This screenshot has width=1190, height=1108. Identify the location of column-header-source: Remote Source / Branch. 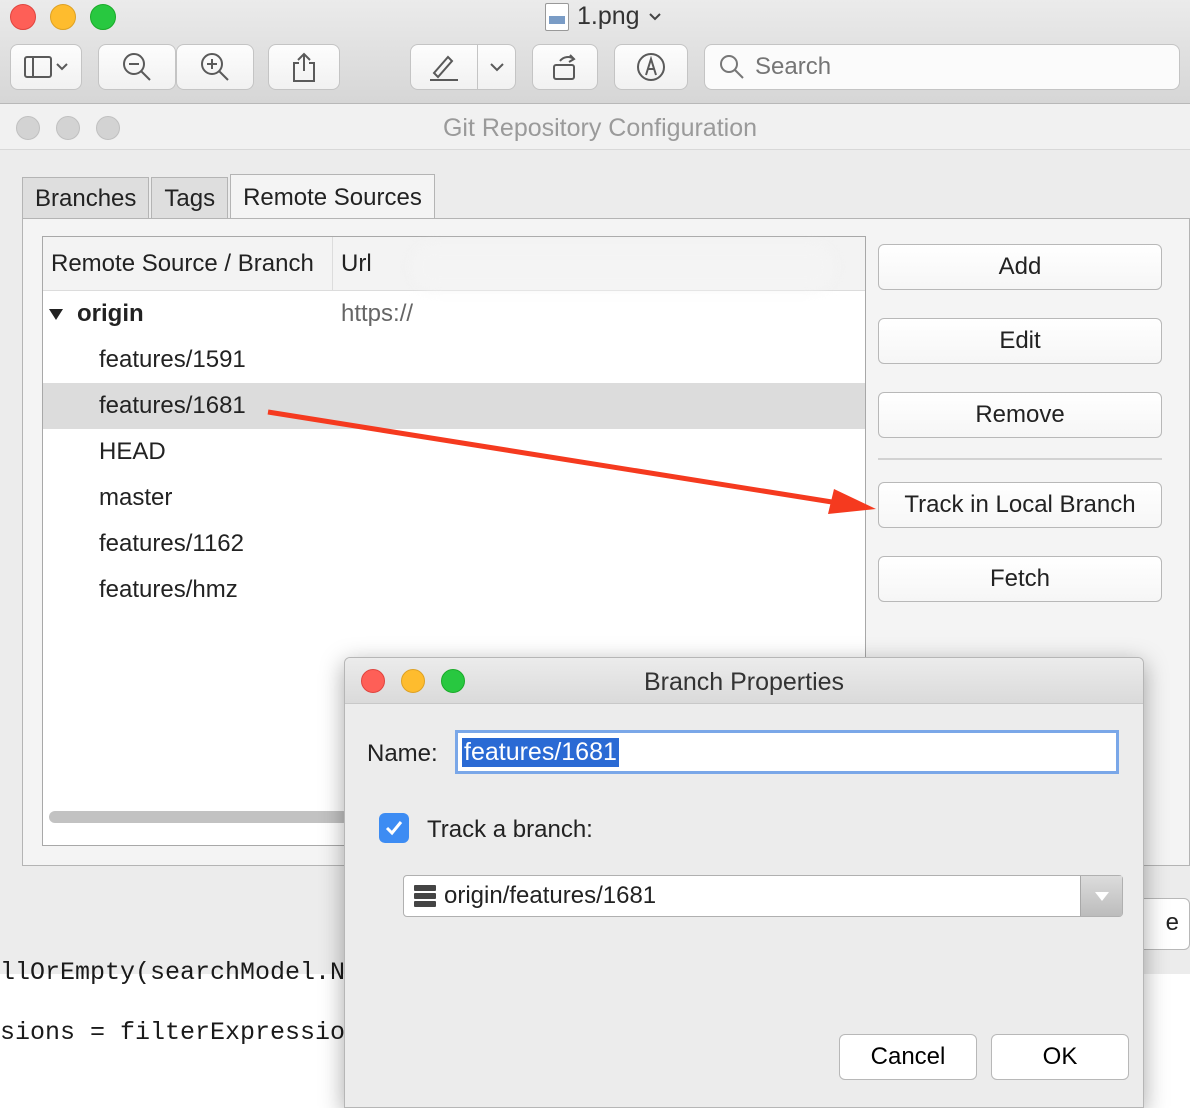
(188, 263).